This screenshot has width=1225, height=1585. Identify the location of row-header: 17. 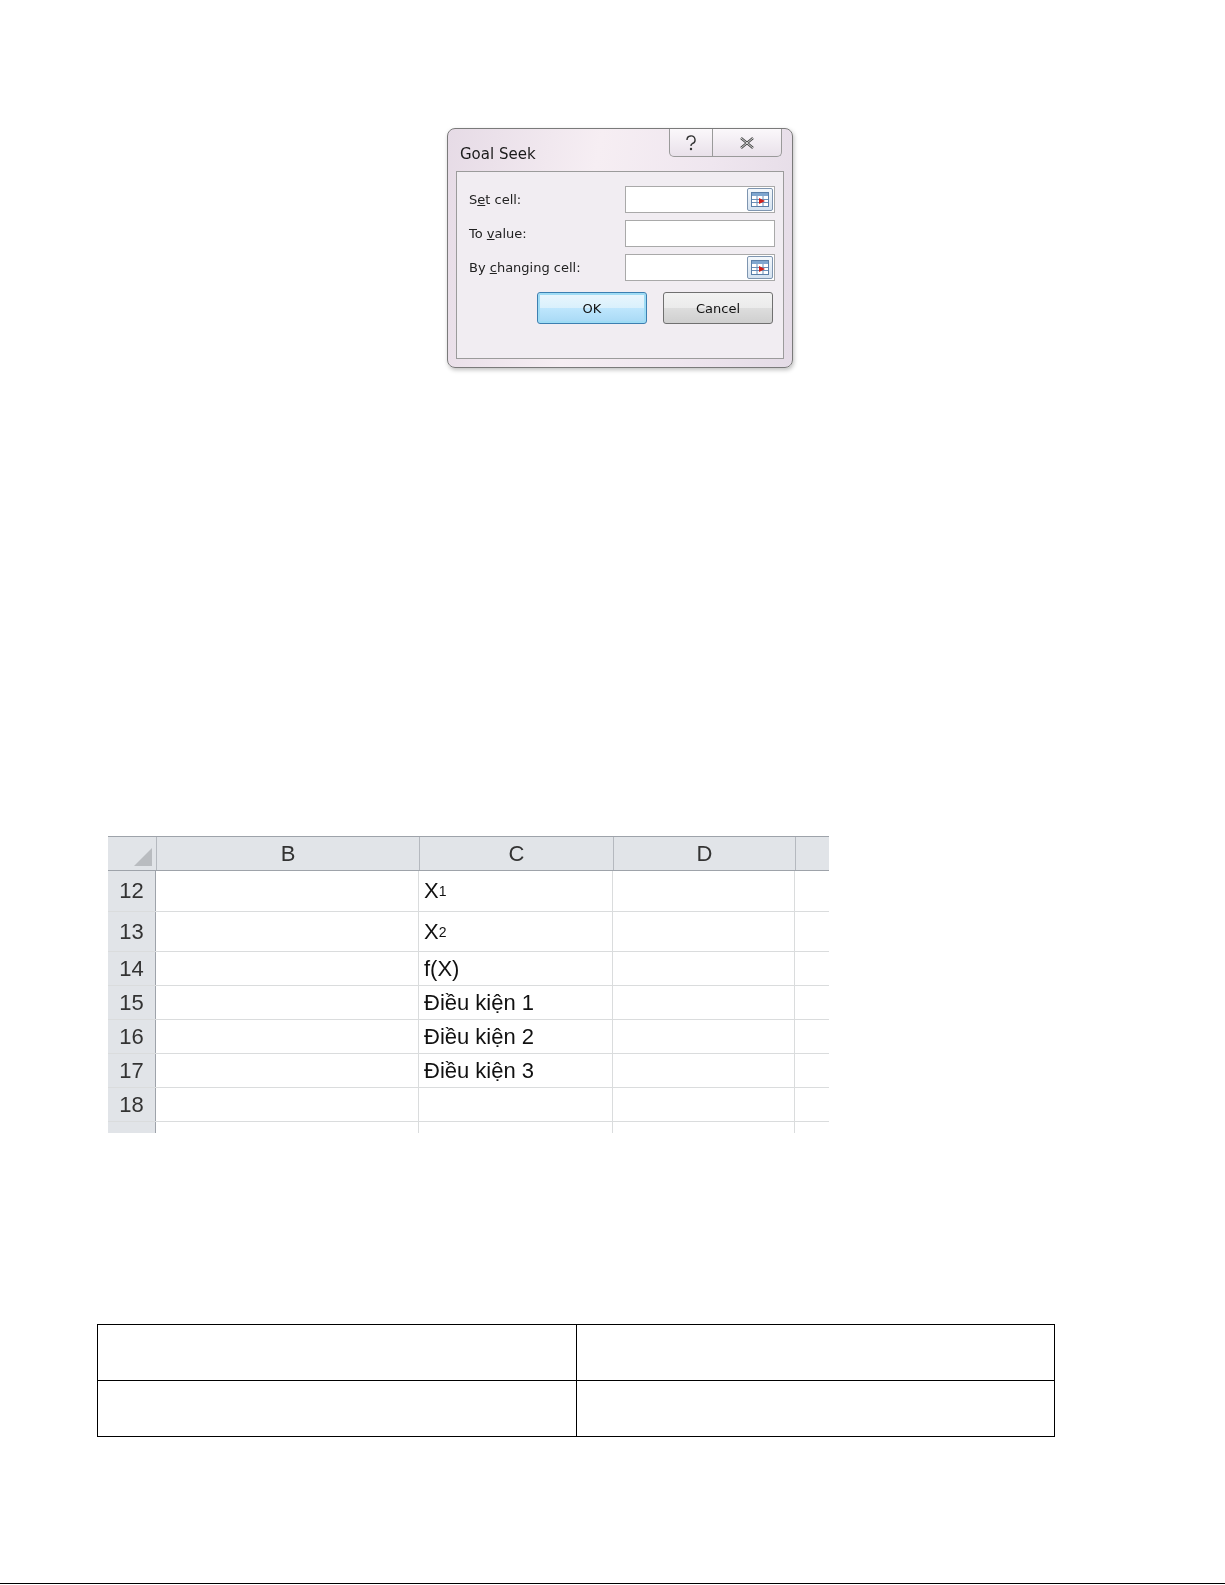
(132, 1070).